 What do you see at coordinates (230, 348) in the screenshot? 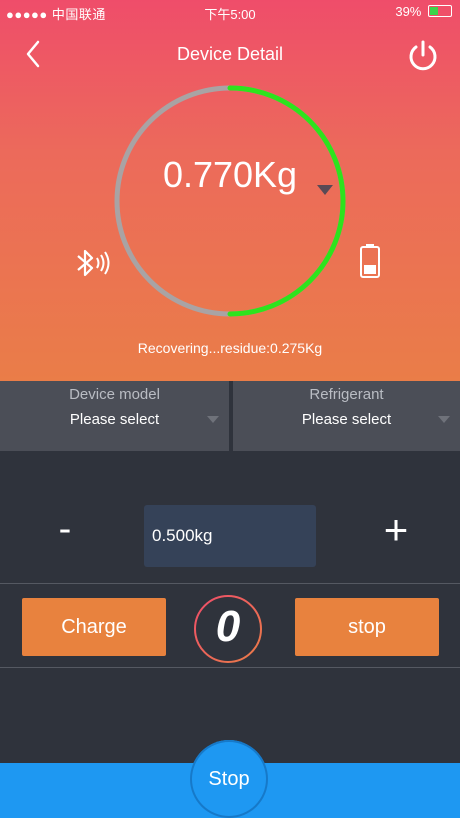
I see `recovery-status: Recovering...residue:0.275Kg` at bounding box center [230, 348].